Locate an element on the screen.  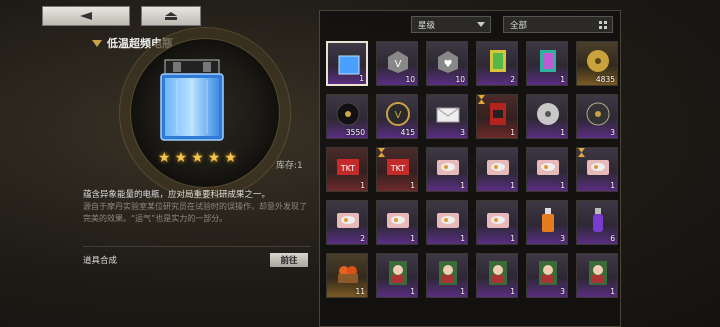
vinyl-record-icon is located at coordinates (348, 114).